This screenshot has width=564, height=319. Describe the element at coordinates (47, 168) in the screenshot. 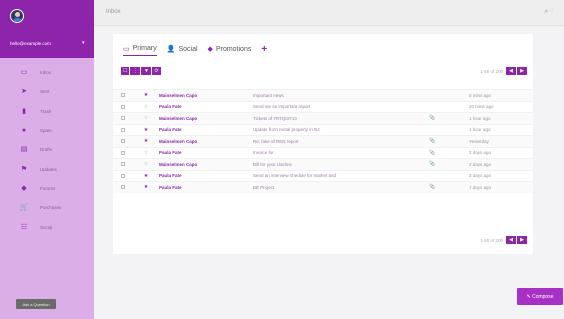

I see `sidebar-item-updates: ⚑ Updates` at that location.